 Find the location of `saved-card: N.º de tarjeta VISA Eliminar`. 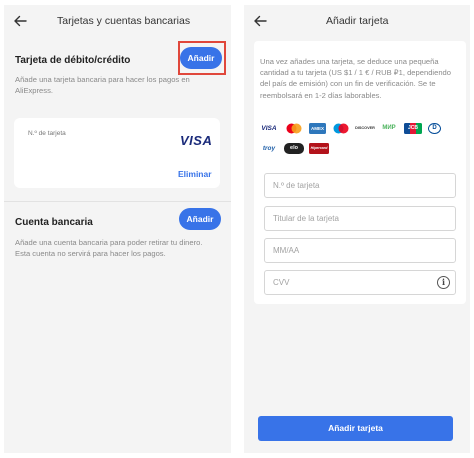

saved-card: N.º de tarjeta VISA Eliminar is located at coordinates (117, 153).